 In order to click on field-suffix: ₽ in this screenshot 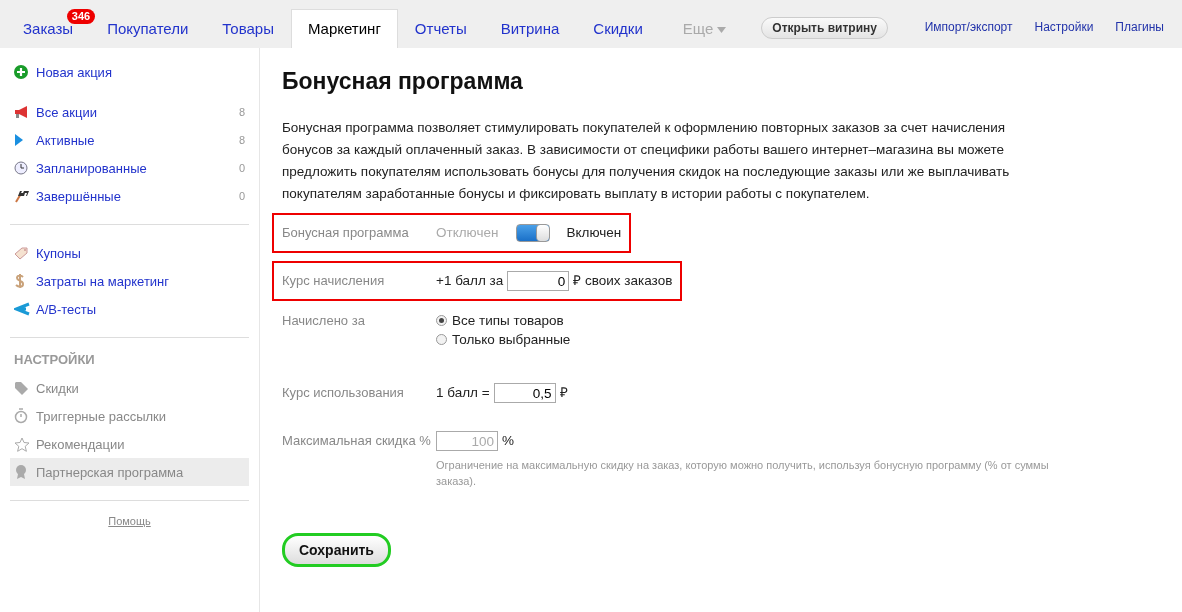, I will do `click(563, 393)`.